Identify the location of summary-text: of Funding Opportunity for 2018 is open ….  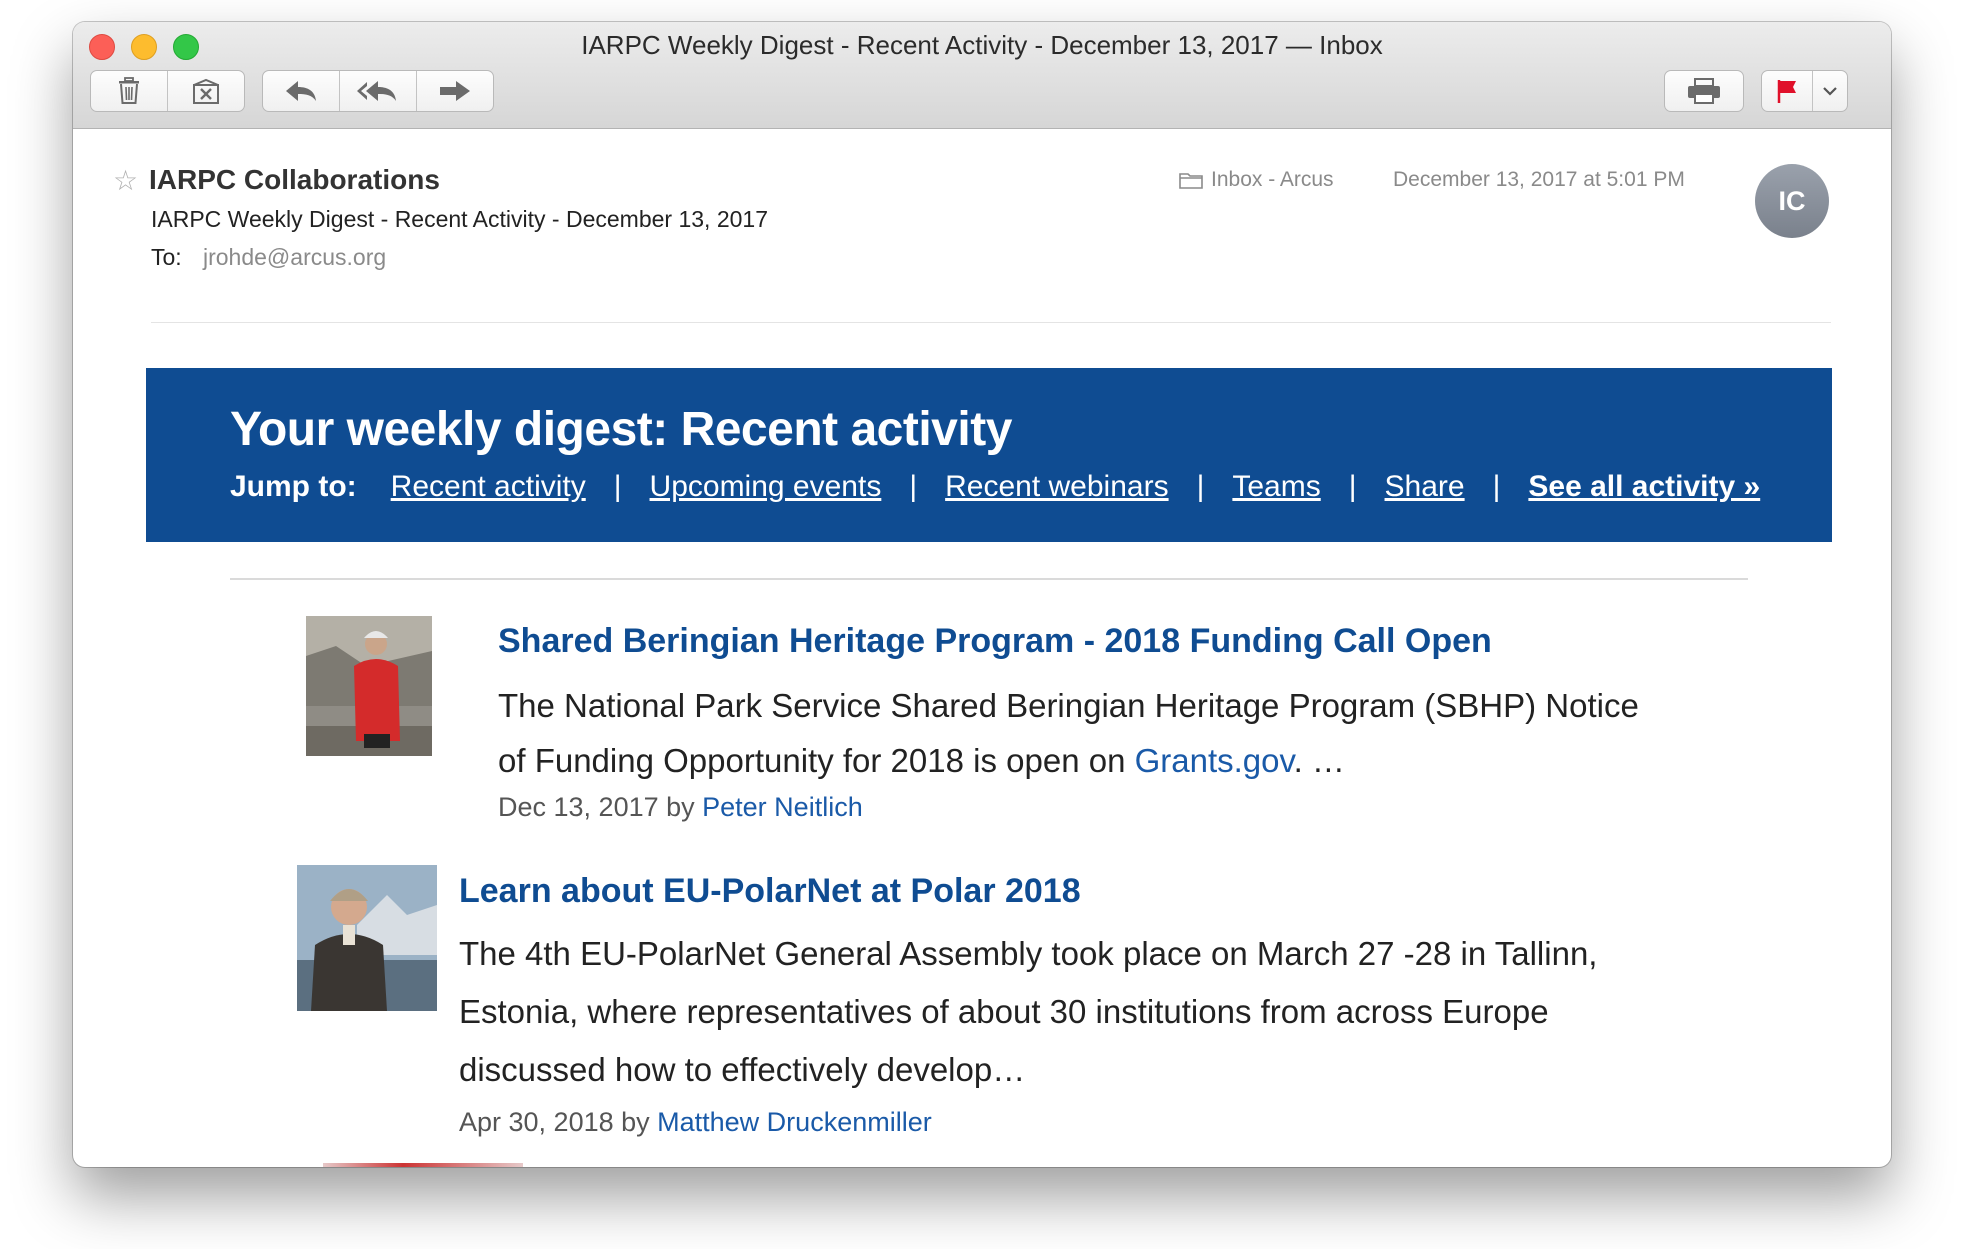
(816, 760).